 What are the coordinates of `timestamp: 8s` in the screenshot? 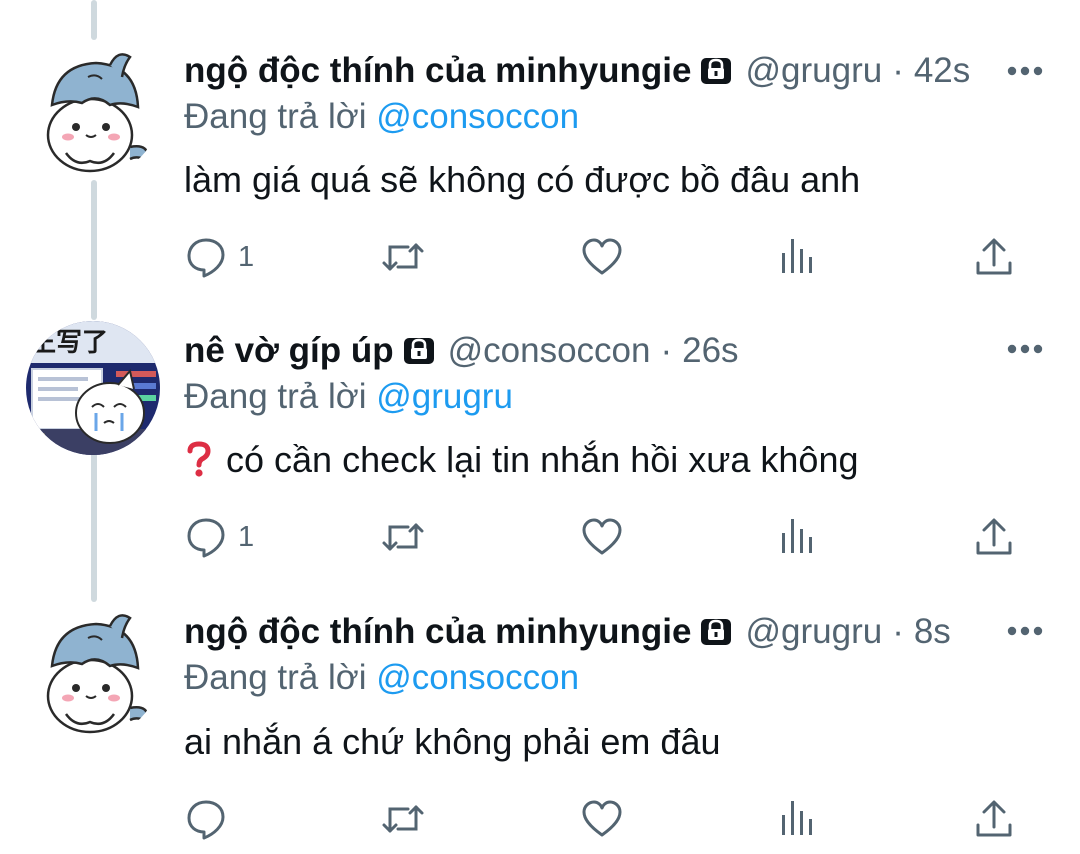 It's located at (932, 632).